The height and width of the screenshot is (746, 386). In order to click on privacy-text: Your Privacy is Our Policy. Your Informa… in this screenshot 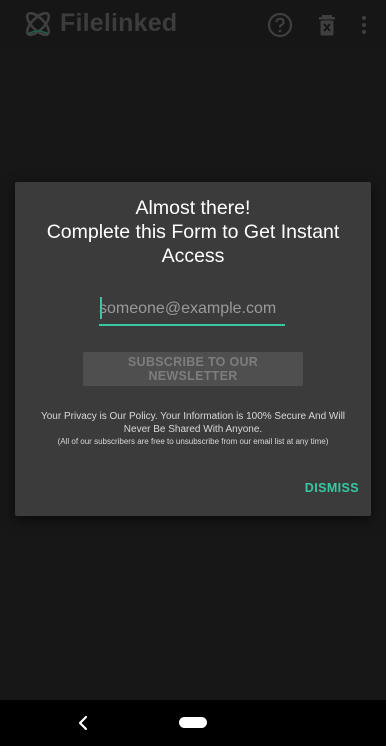, I will do `click(193, 423)`.